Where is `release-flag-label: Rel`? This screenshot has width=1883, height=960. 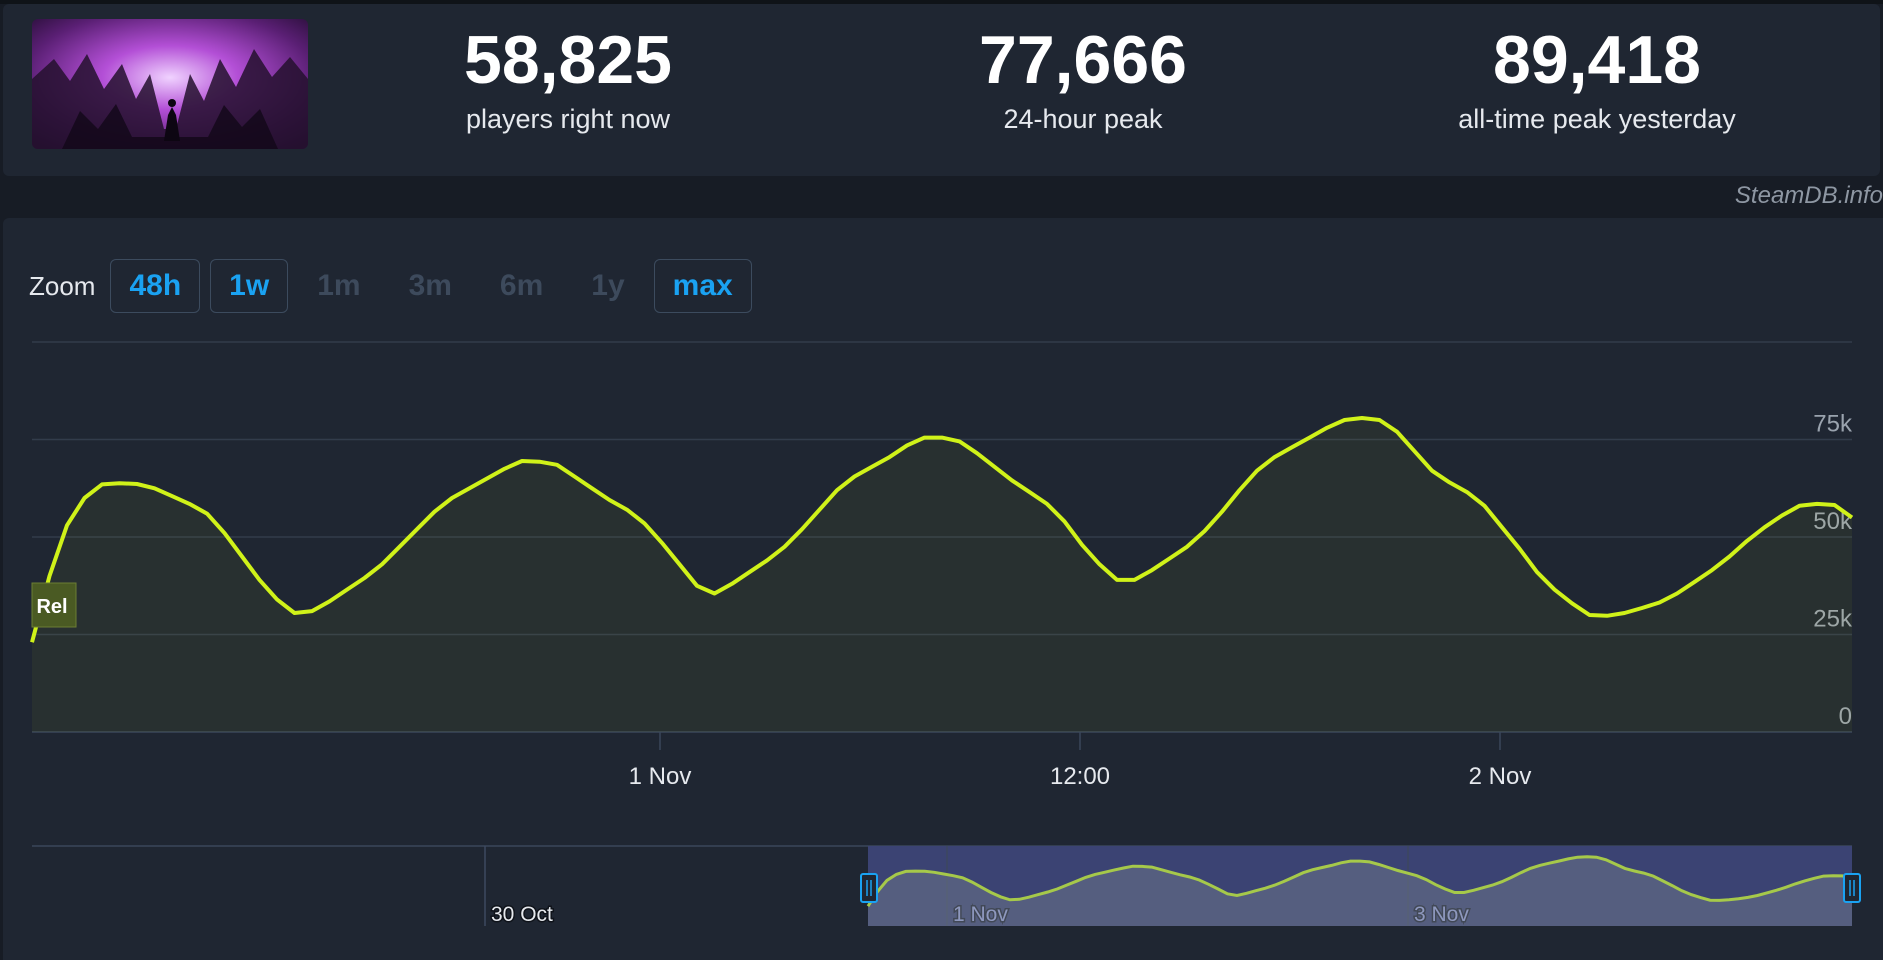 release-flag-label: Rel is located at coordinates (51, 607).